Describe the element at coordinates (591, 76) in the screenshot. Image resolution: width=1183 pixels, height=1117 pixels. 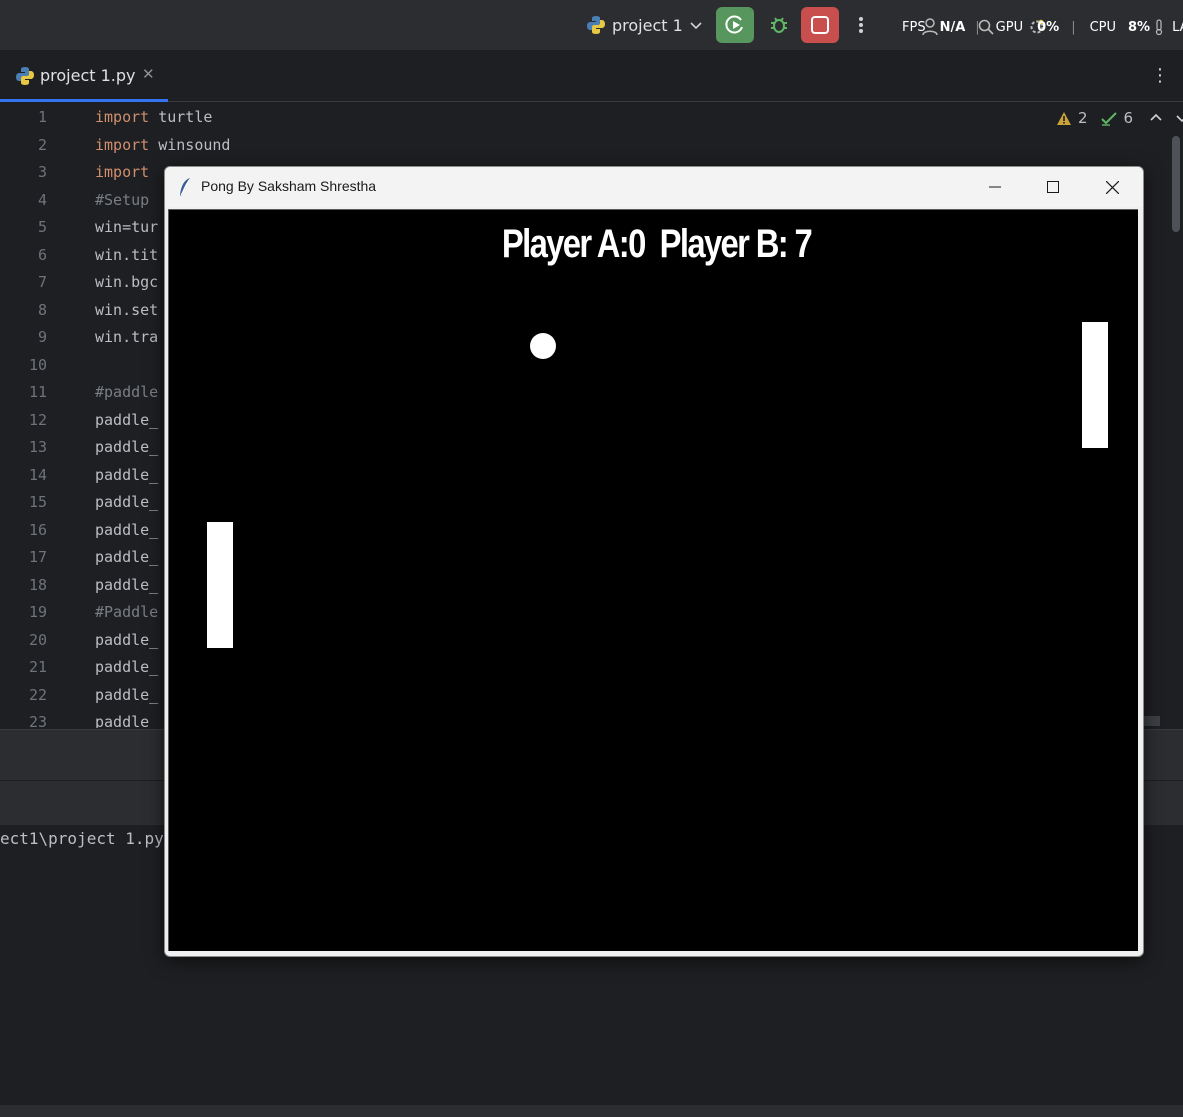
I see `editor-tabs: project 1.py ✕ ⋮` at that location.